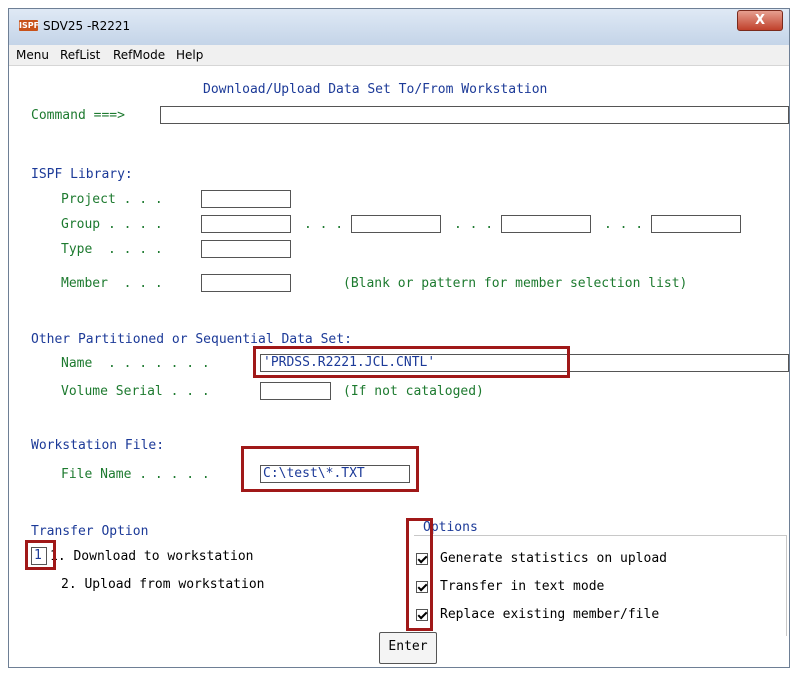  What do you see at coordinates (399, 27) in the screenshot?
I see `title-bar: ISPF SDV25 -R2221 X` at bounding box center [399, 27].